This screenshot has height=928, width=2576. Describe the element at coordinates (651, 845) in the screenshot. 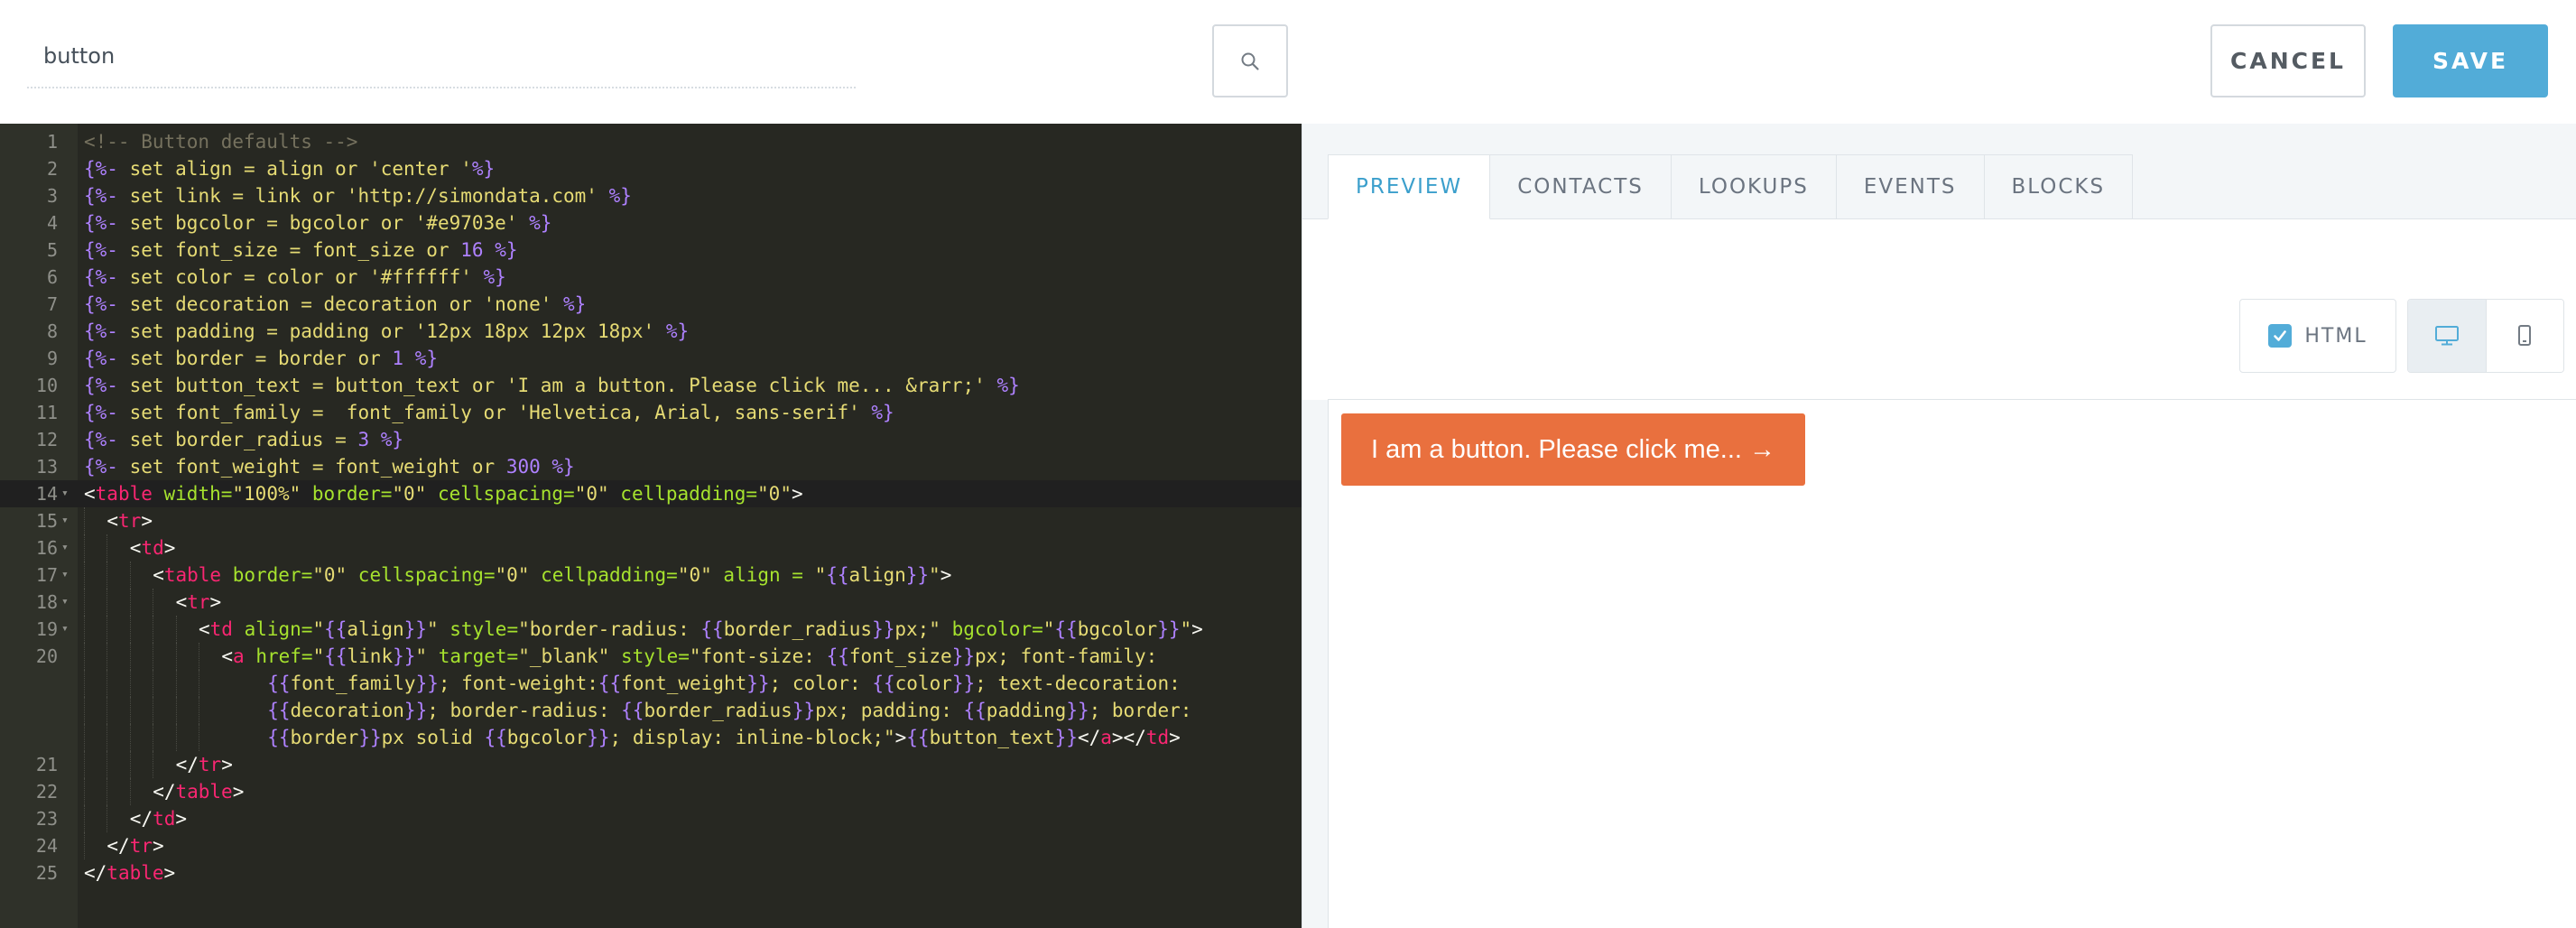

I see `code-line: 24 </tr>` at that location.